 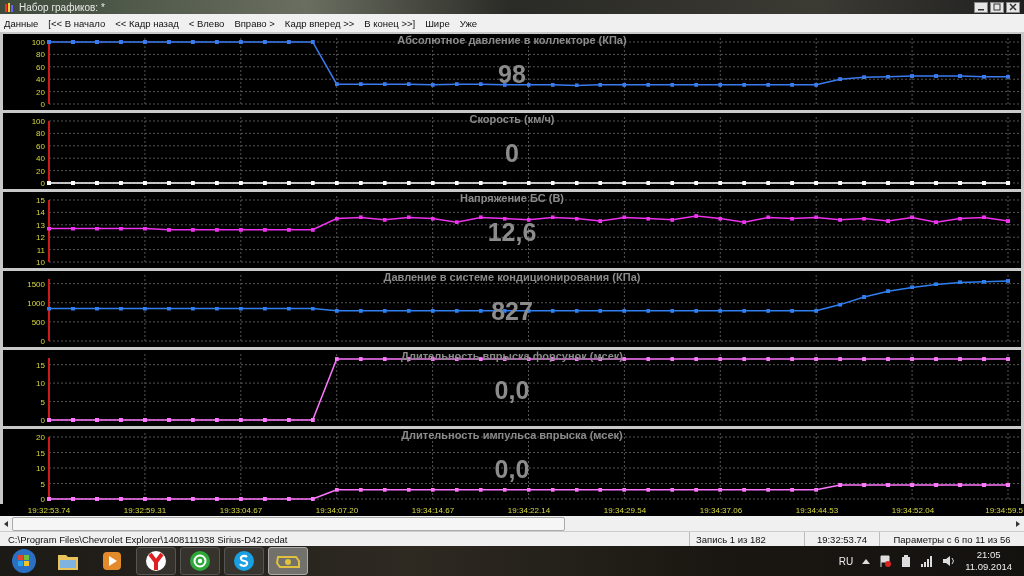 I want to click on time-label: 19:32:53.74, so click(x=49, y=510).